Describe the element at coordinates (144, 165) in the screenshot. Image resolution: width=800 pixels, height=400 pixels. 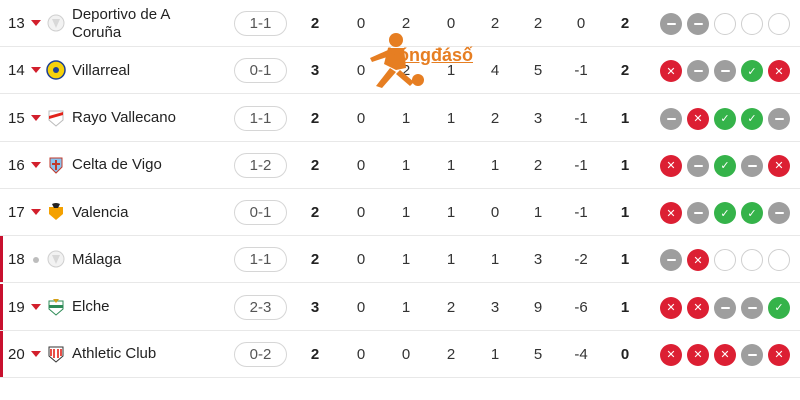
I see `team-name-link: Celta de Vigo` at that location.